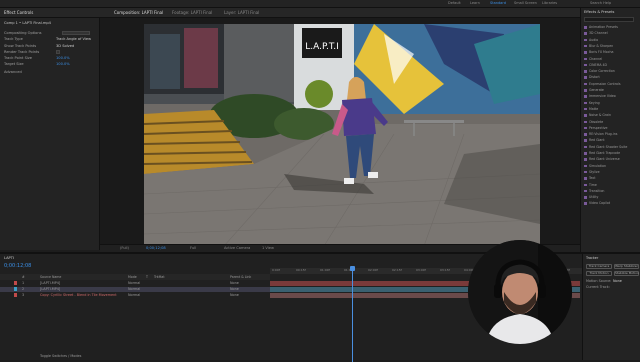 The width and height of the screenshot is (640, 362). What do you see at coordinates (595, 65) in the screenshot?
I see `effect-category-item: CINEMA 4D` at bounding box center [595, 65].